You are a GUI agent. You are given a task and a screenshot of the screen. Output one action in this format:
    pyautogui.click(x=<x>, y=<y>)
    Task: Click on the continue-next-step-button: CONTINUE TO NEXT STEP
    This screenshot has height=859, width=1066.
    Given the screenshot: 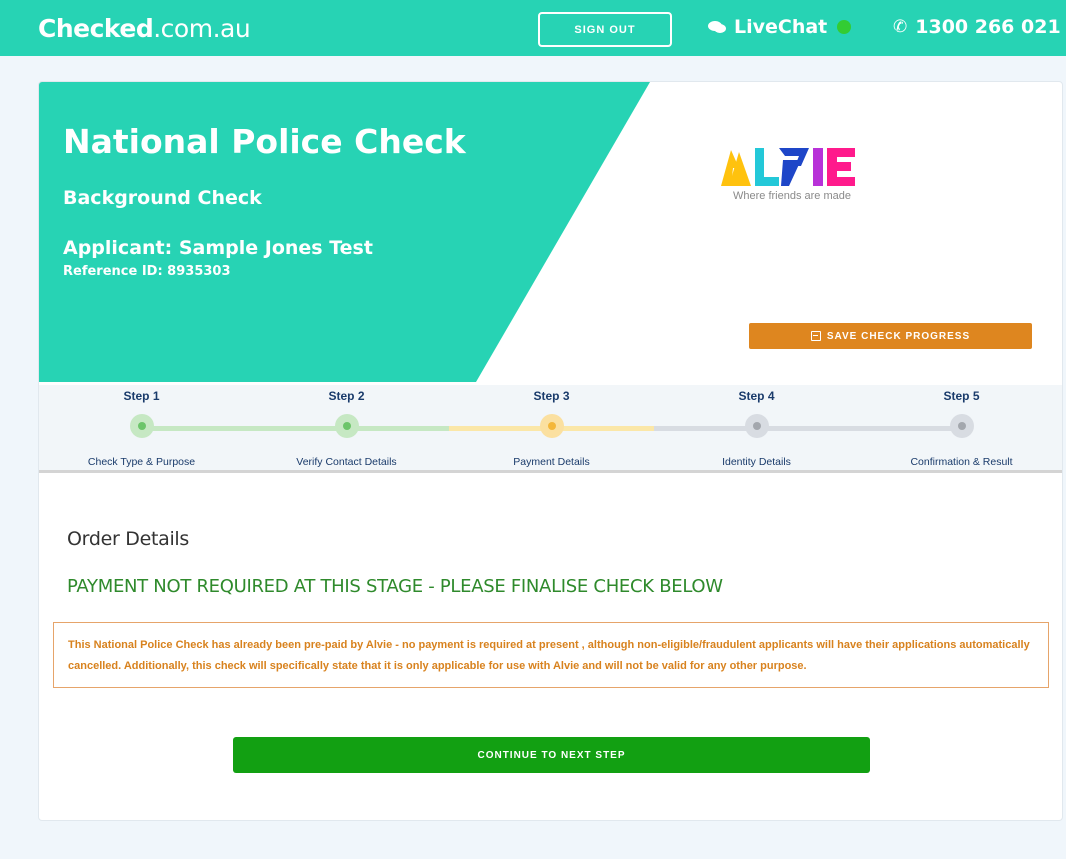 What is the action you would take?
    pyautogui.click(x=551, y=755)
    